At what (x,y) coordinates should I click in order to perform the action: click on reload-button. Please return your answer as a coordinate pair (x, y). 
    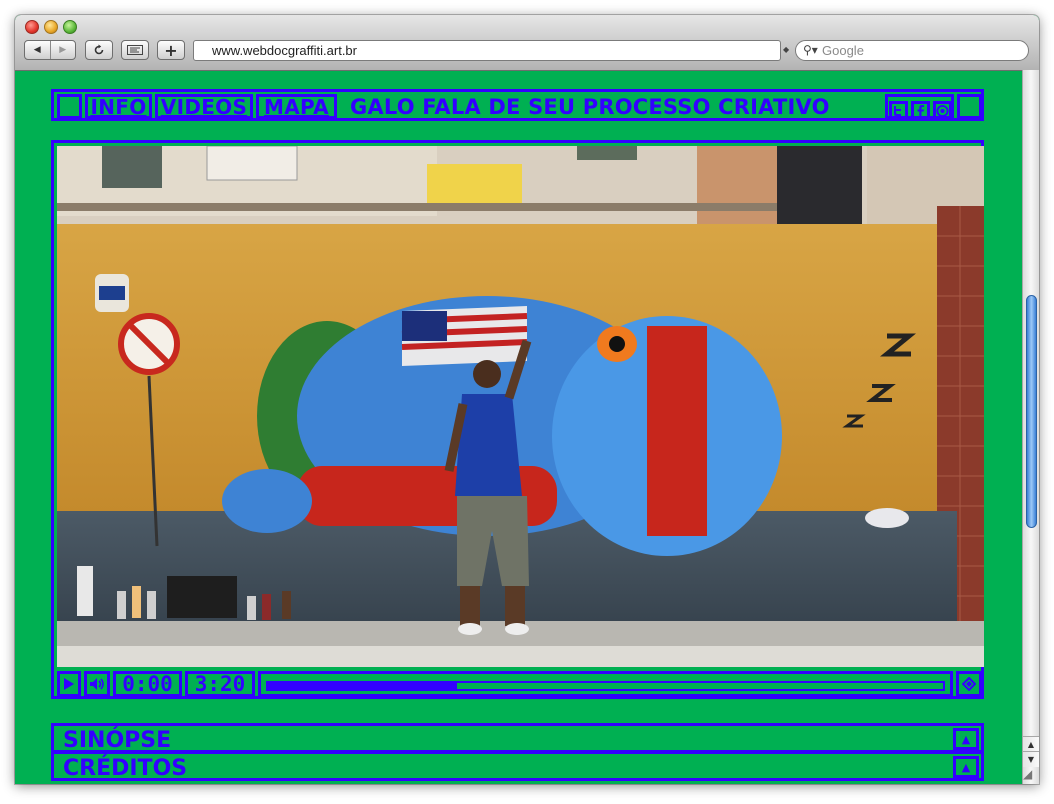
    Looking at the image, I should click on (99, 50).